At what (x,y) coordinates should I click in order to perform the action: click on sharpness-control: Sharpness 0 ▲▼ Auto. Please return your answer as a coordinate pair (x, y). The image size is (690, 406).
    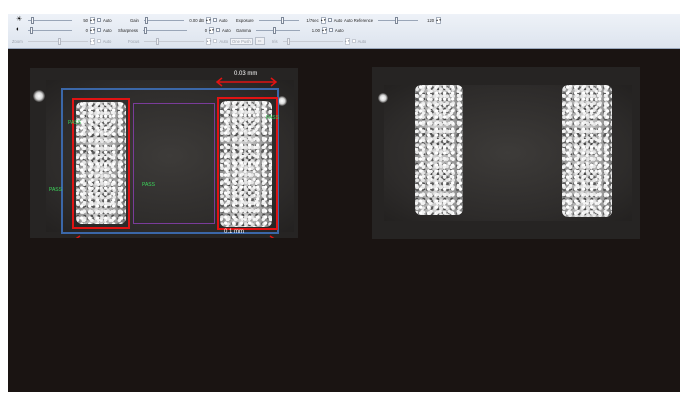
    Looking at the image, I should click on (174, 30).